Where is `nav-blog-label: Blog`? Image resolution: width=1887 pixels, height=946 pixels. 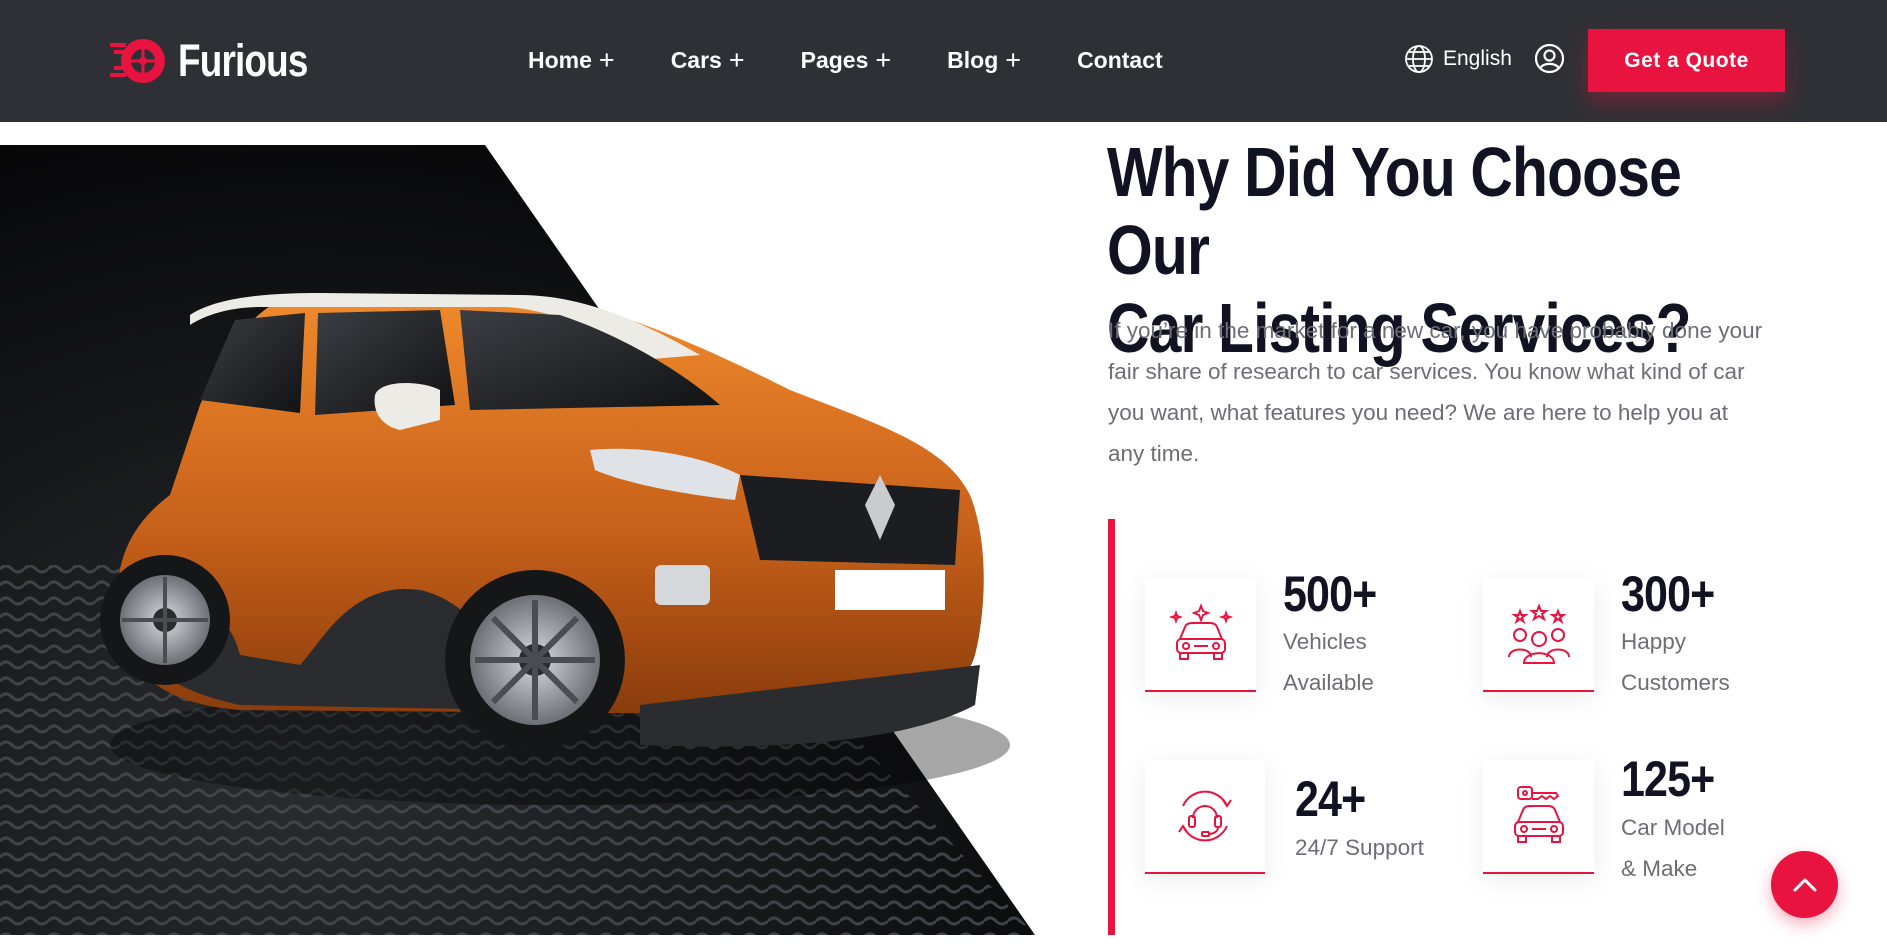
nav-blog-label: Blog is located at coordinates (973, 59).